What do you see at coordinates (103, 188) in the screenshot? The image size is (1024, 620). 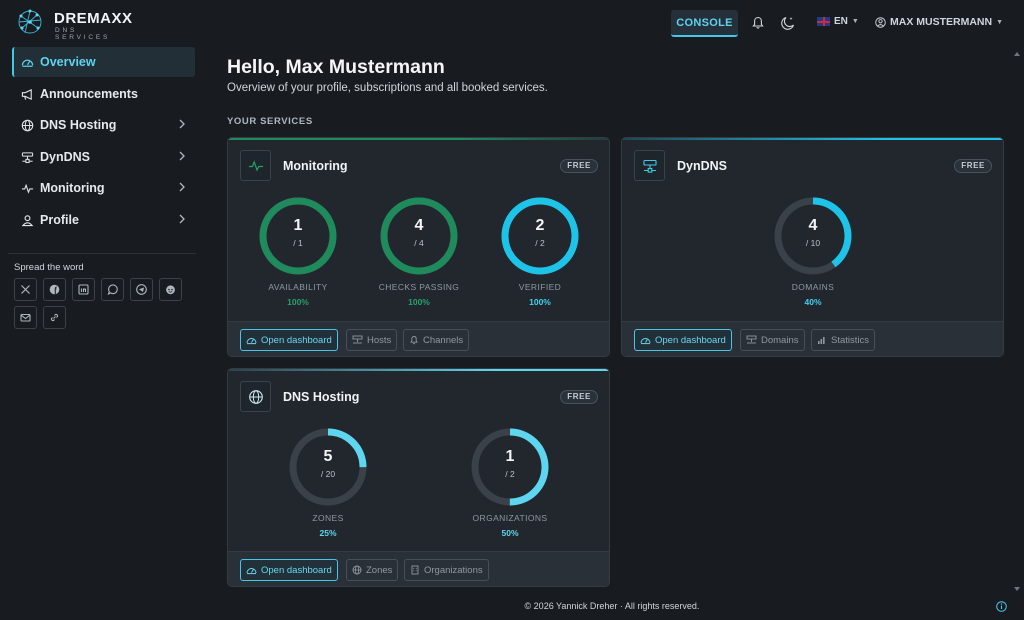 I see `sidebar-item-monitoring: Monitoring` at bounding box center [103, 188].